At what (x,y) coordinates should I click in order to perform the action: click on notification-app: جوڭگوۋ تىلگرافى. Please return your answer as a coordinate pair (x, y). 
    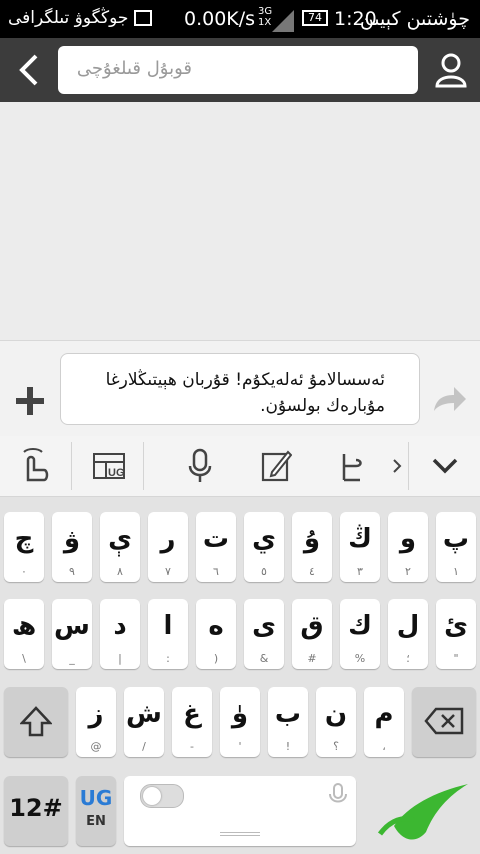
    Looking at the image, I should click on (68, 18).